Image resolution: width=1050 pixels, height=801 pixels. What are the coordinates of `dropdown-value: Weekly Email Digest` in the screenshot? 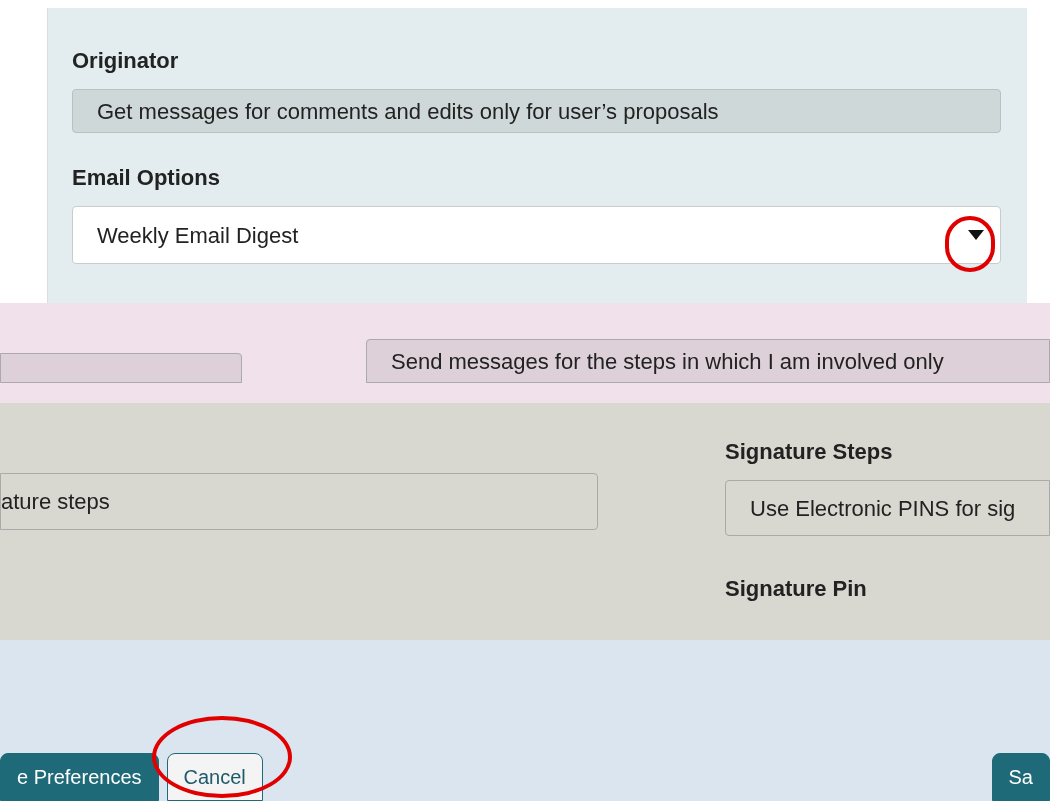 It's located at (198, 235).